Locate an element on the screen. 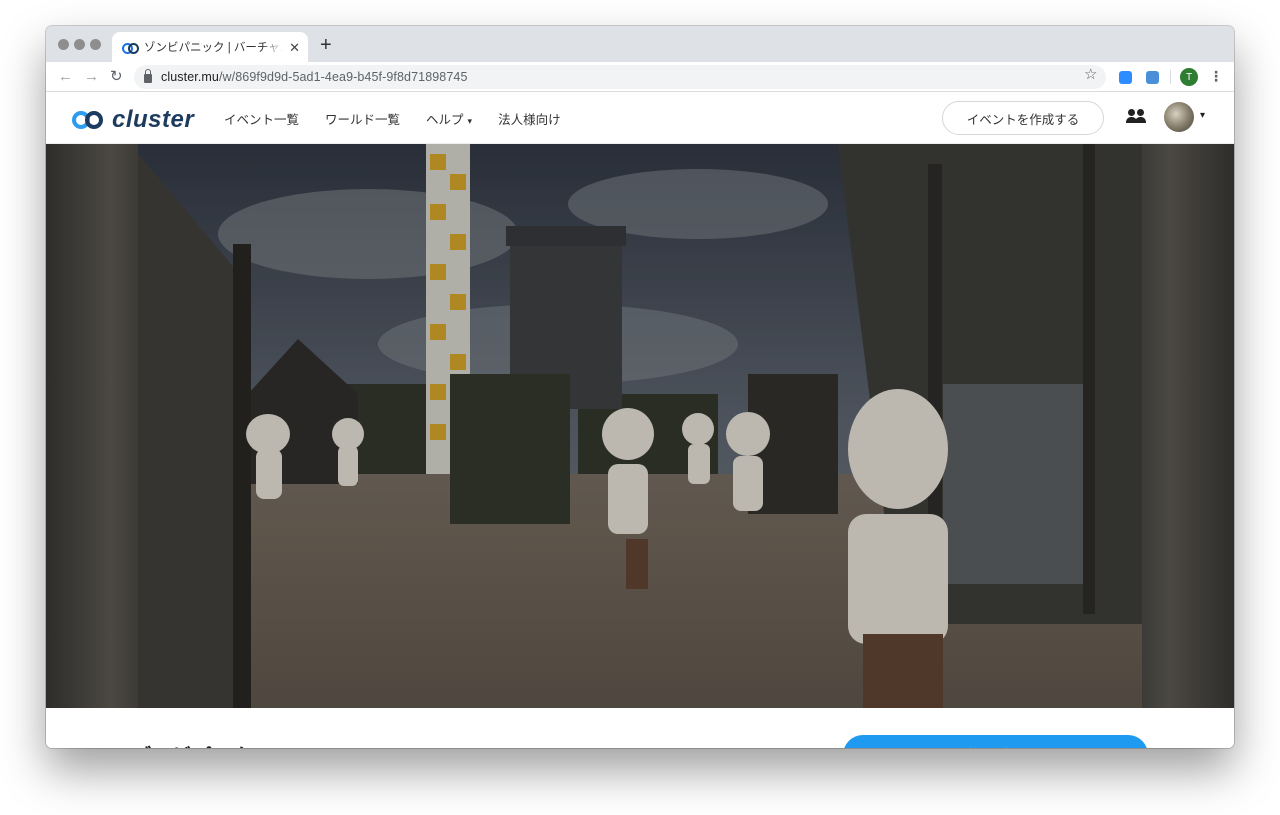 This screenshot has height=815, width=1280. profile-icon: T is located at coordinates (1189, 77).